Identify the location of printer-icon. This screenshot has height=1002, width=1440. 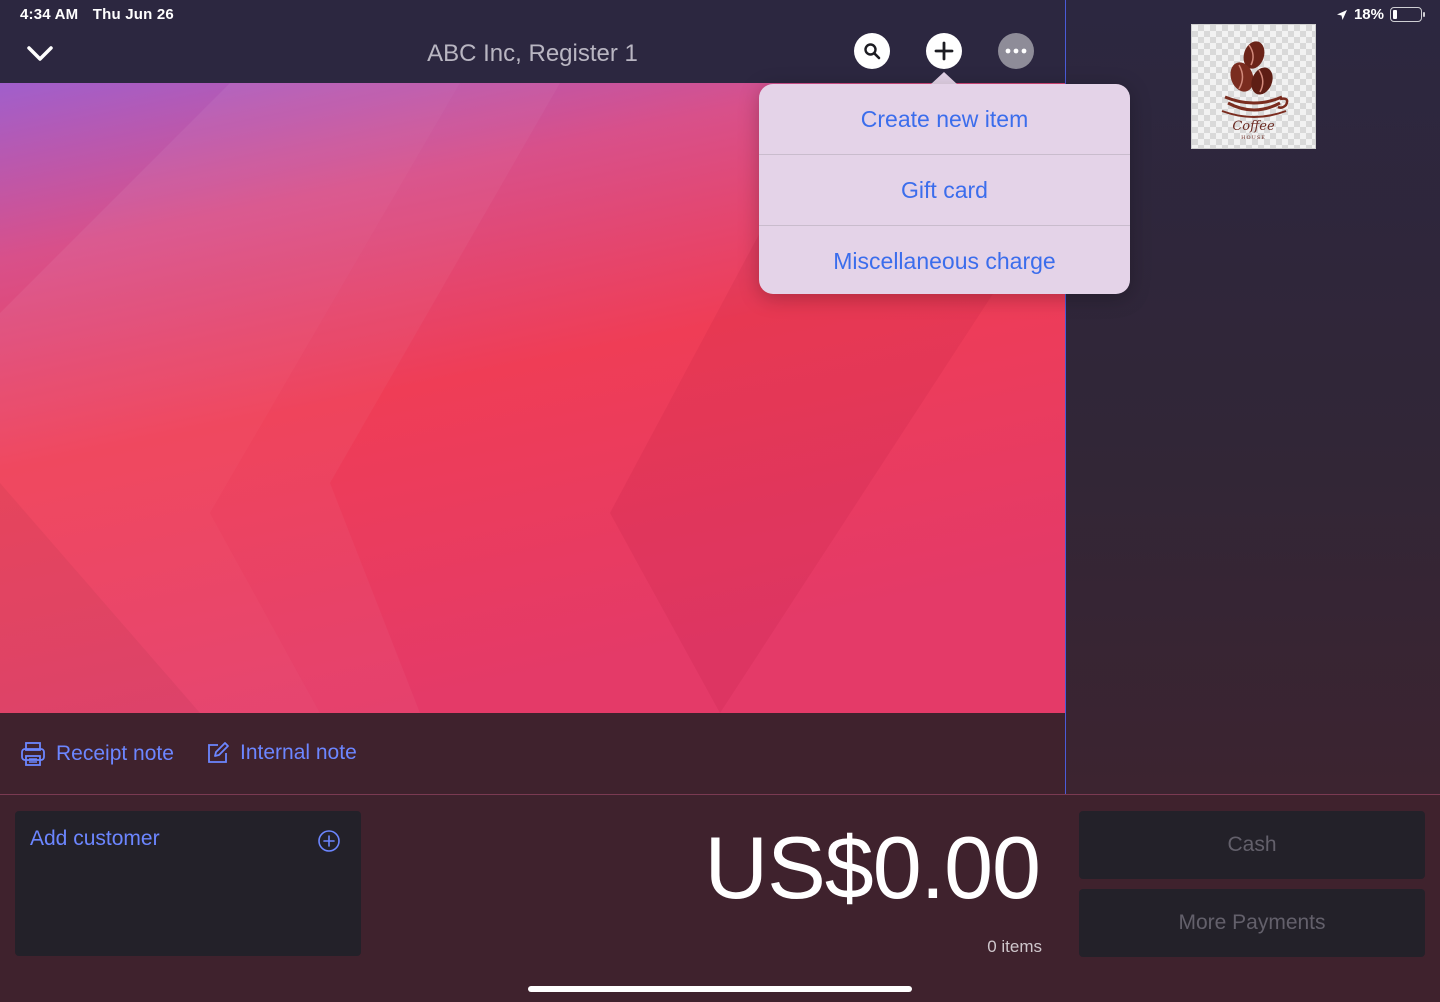
(33, 754).